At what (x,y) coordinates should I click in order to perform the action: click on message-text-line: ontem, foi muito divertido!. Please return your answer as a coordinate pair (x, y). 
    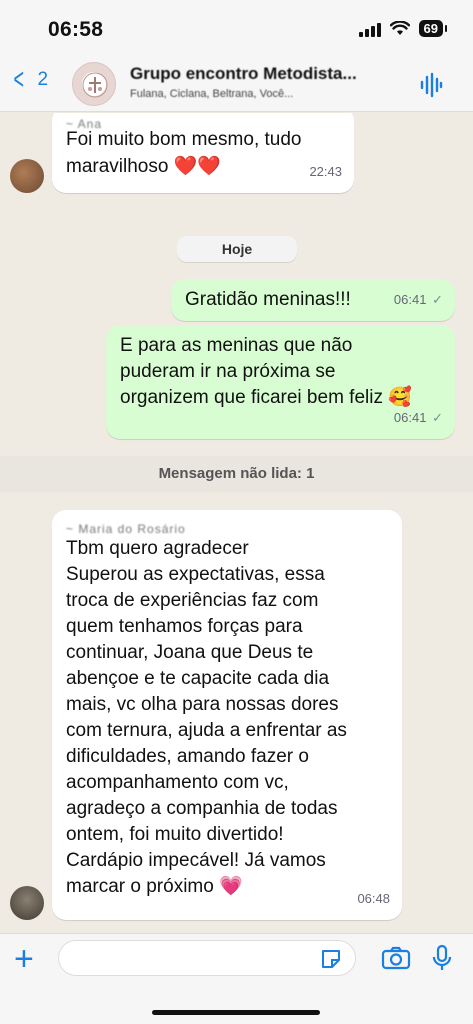
    Looking at the image, I should click on (175, 834).